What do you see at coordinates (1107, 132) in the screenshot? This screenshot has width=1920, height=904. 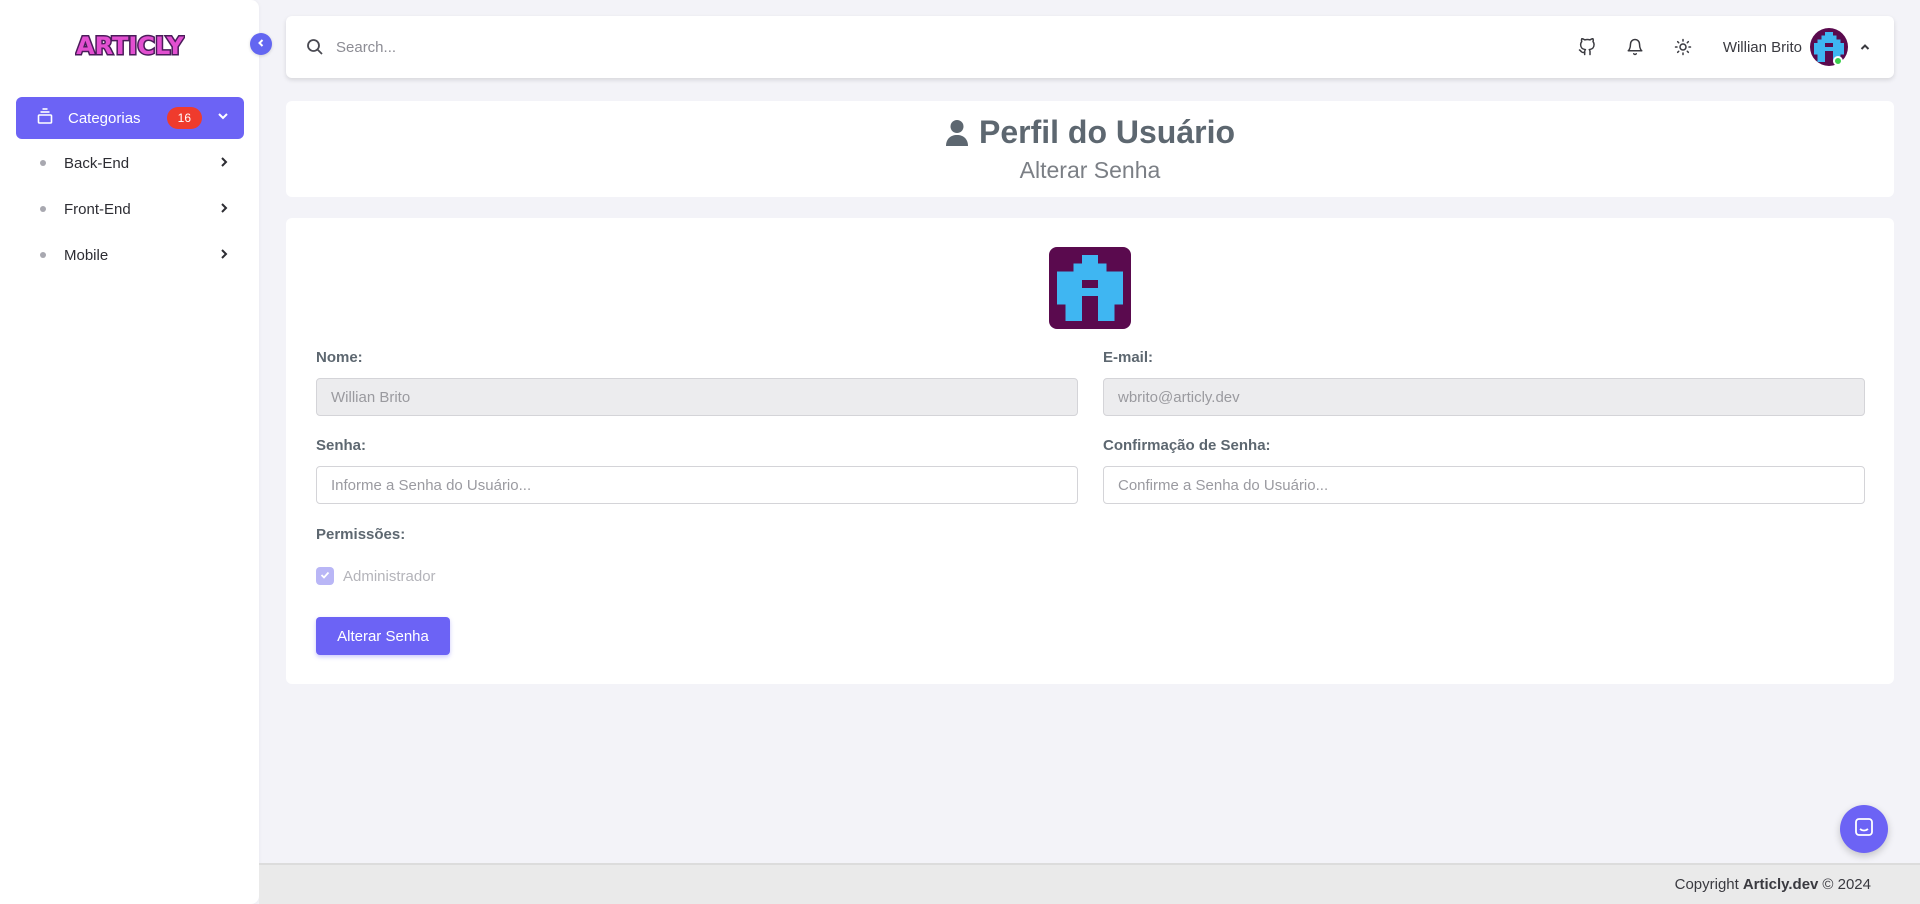 I see `page-title-text: Perfil do Usuário` at bounding box center [1107, 132].